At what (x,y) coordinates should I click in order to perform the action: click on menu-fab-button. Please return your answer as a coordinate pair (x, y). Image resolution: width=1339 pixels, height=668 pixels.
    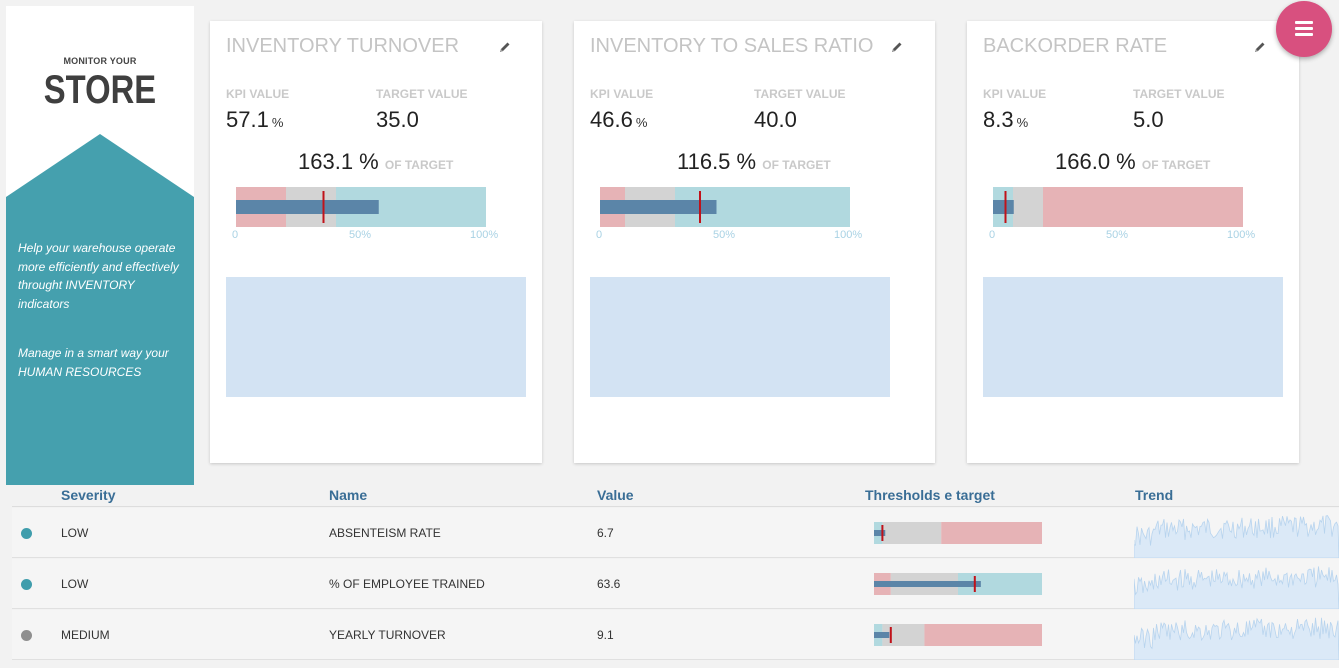
    Looking at the image, I should click on (1304, 29).